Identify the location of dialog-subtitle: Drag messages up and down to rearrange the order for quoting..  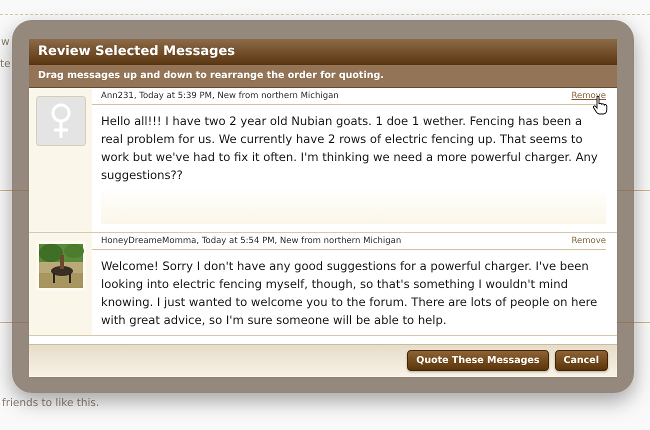
(323, 76).